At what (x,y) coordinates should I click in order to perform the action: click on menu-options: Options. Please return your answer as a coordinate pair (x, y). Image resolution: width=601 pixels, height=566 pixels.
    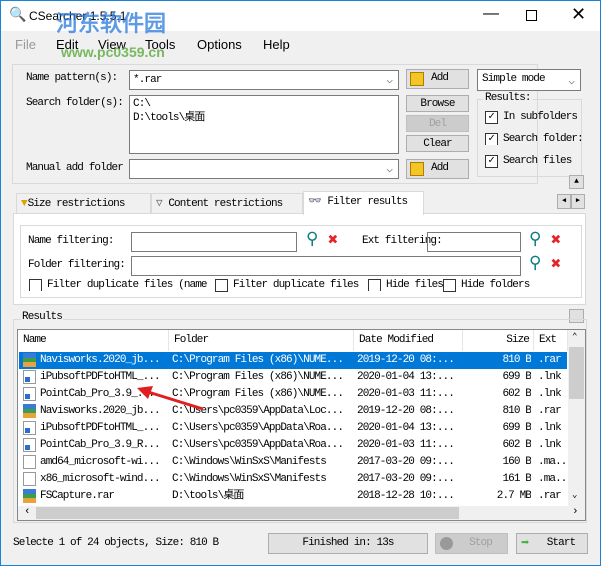
    Looking at the image, I should click on (219, 44).